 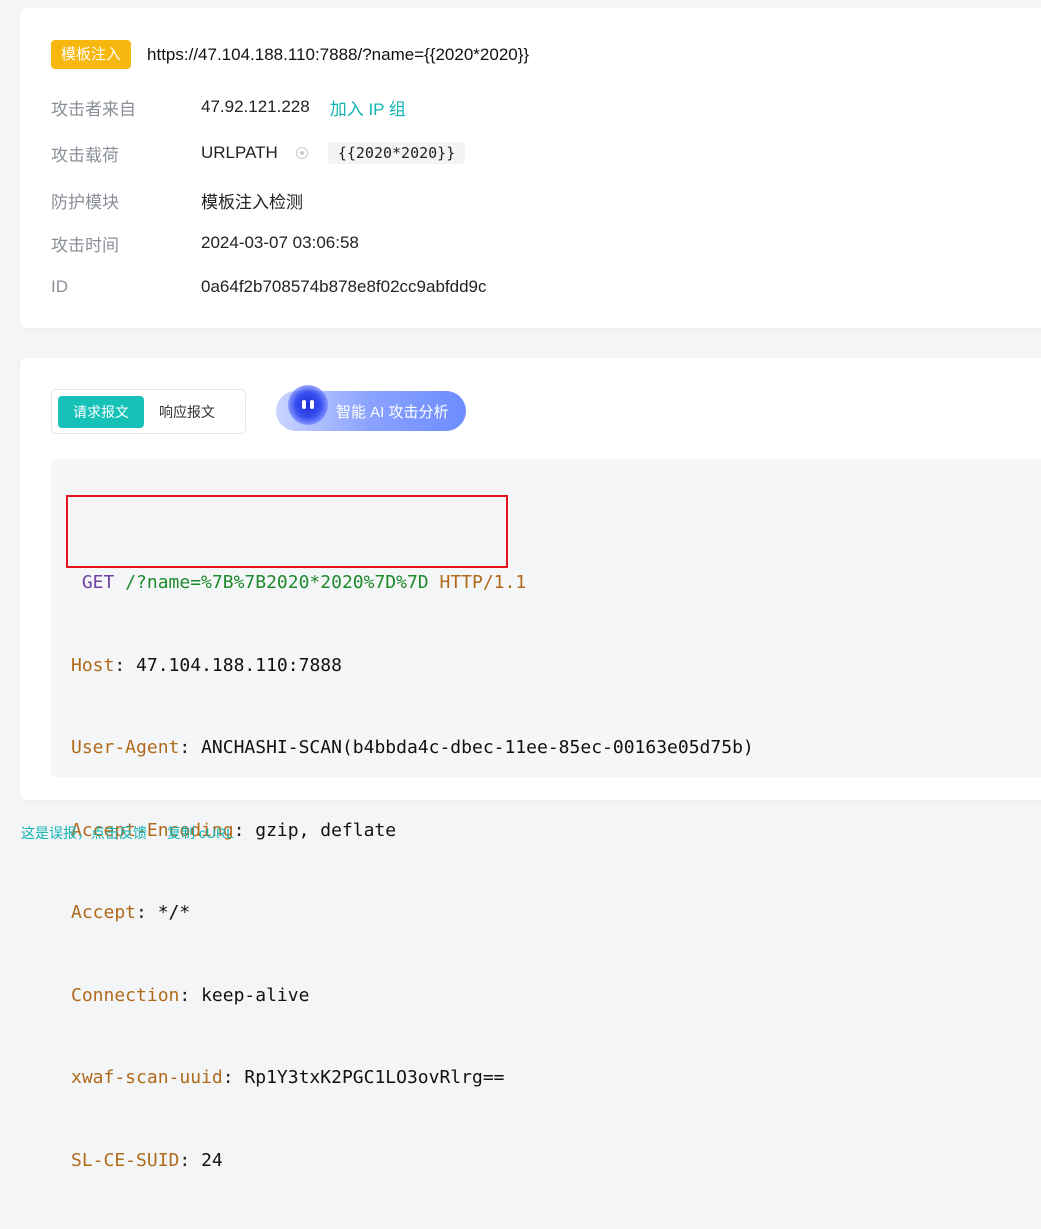 I want to click on id-label: ID, so click(x=59, y=286).